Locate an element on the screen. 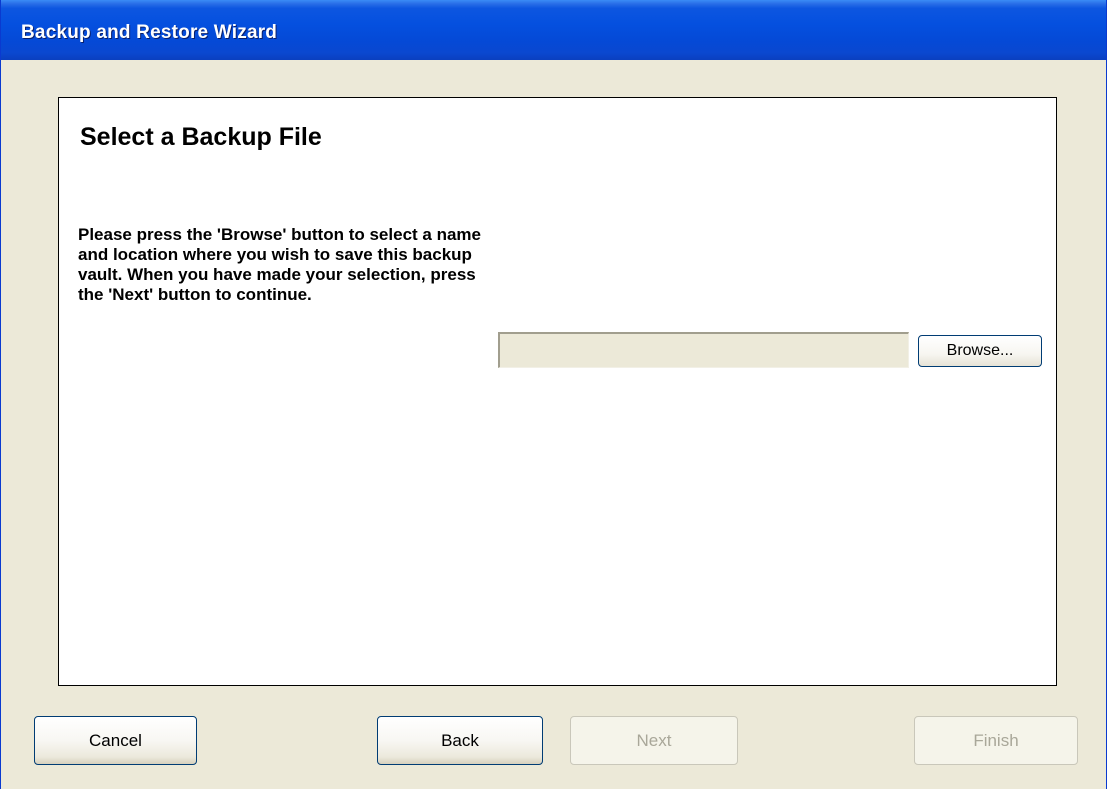 The width and height of the screenshot is (1107, 789). back-button: Back is located at coordinates (460, 740).